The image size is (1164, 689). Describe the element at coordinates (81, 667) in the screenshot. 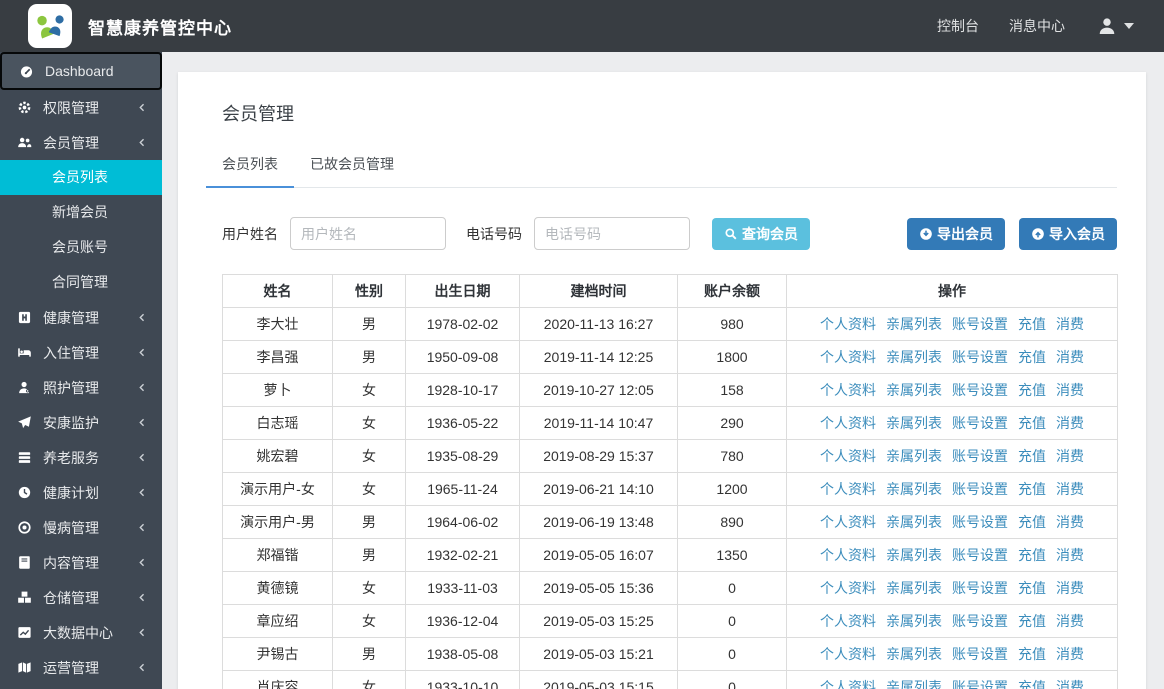

I see `sidebar-item-operations-management: 运营管理` at that location.